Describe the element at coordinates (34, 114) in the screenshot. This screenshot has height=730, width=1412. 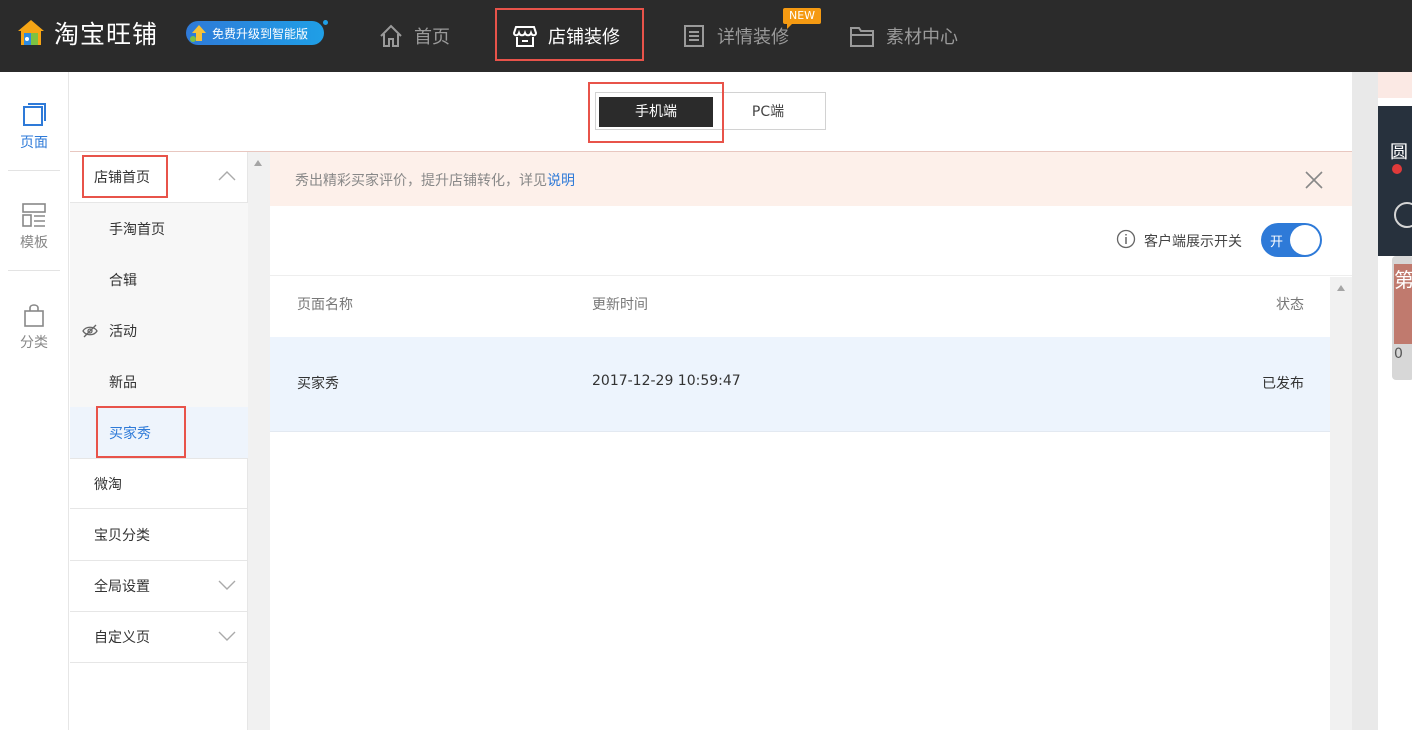
I see `page-icon` at that location.